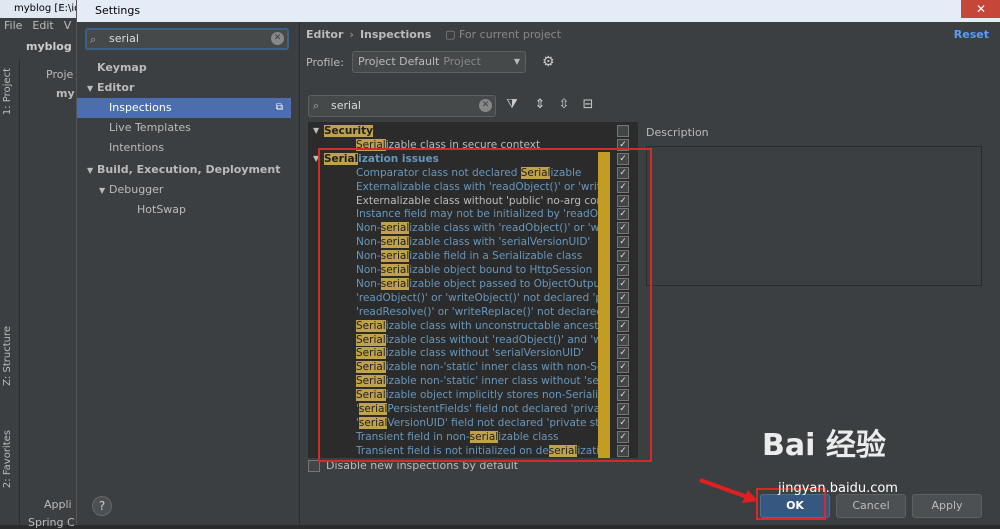  What do you see at coordinates (402, 106) in the screenshot?
I see `inspection-search-input: ⌕ serial ✕` at bounding box center [402, 106].